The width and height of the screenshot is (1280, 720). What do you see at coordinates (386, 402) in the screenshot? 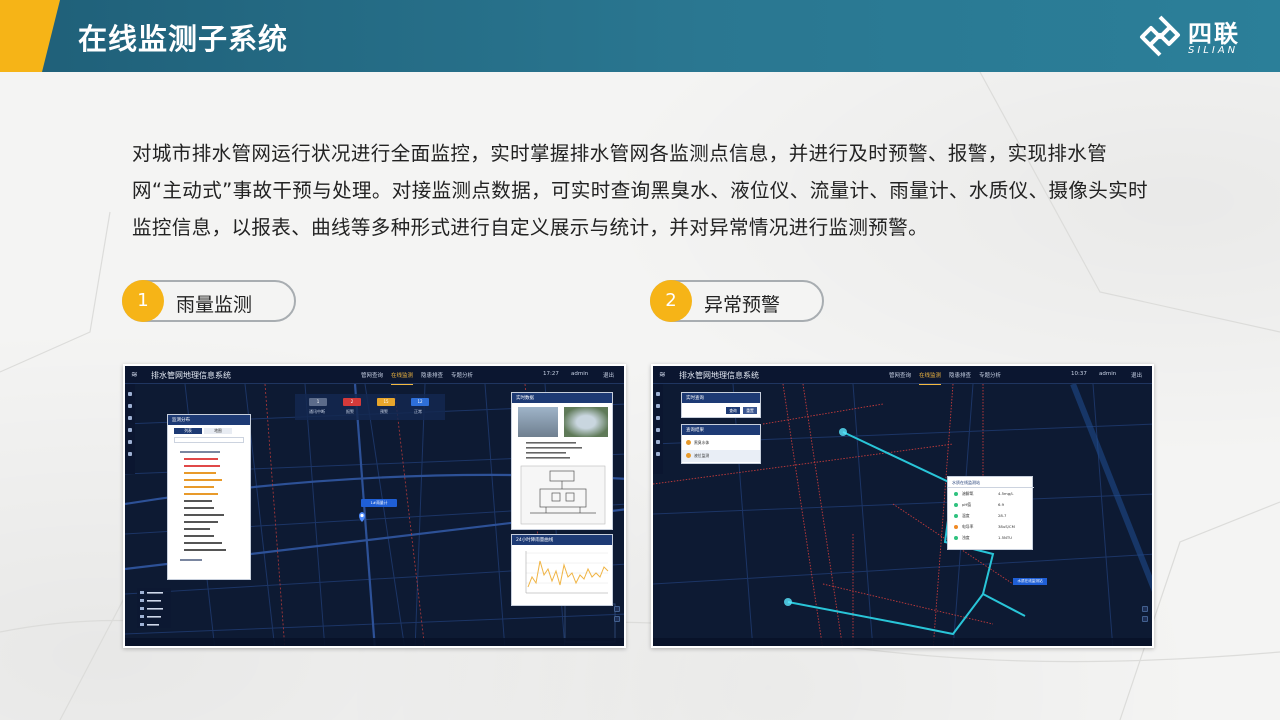
I see `stat-warning-value: 15` at bounding box center [386, 402].